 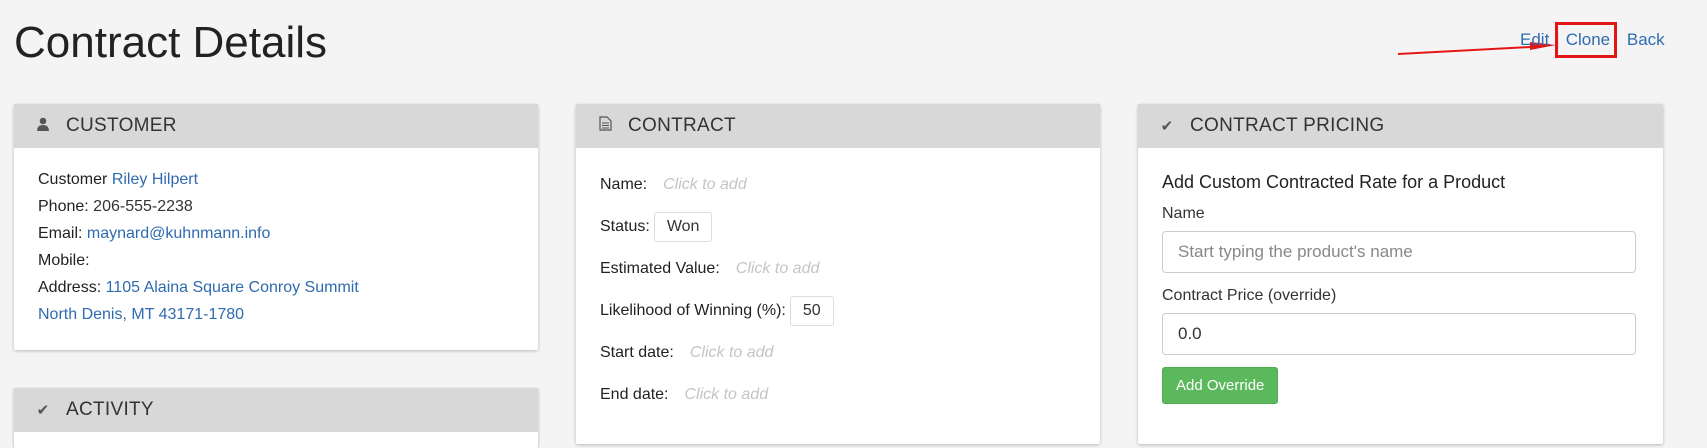 What do you see at coordinates (811, 311) in the screenshot?
I see `likelihood-value: 50` at bounding box center [811, 311].